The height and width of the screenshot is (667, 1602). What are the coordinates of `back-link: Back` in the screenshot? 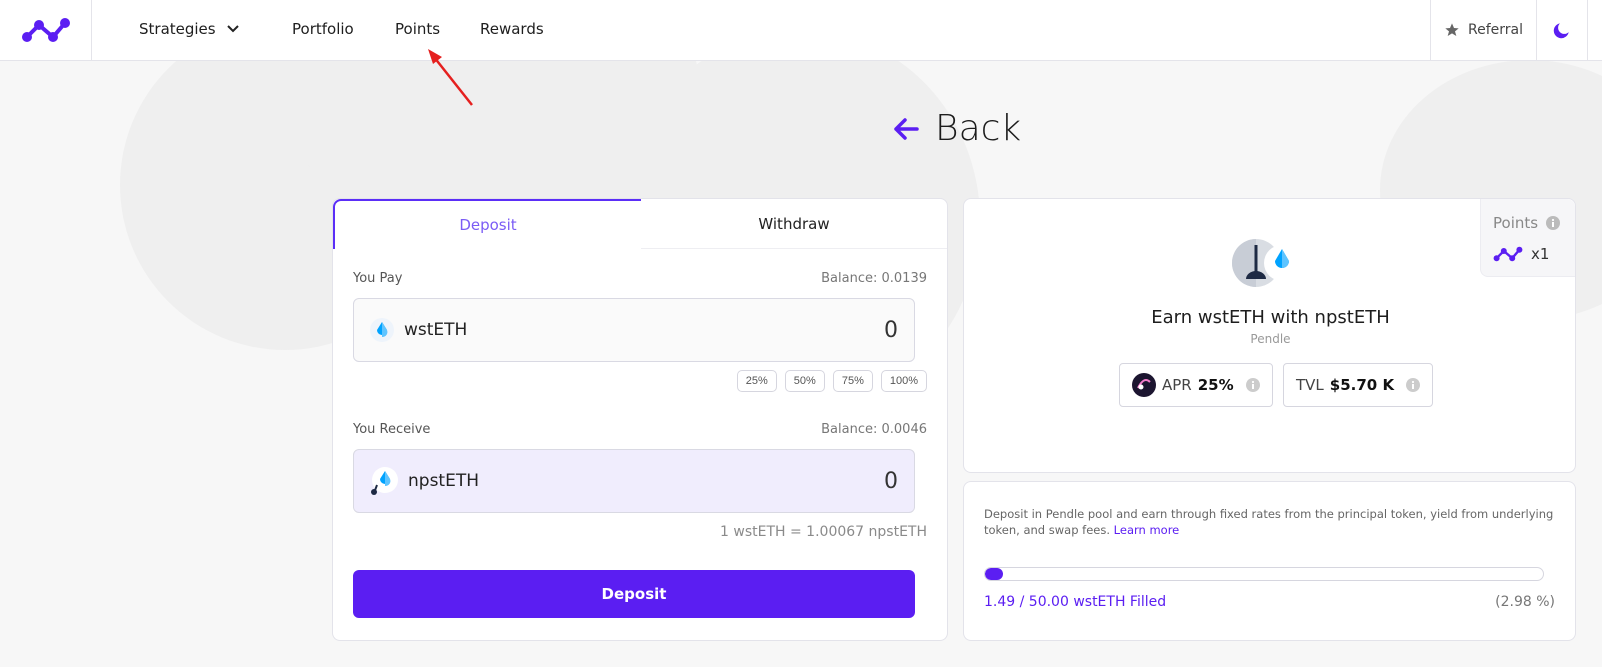 It's located at (957, 128).